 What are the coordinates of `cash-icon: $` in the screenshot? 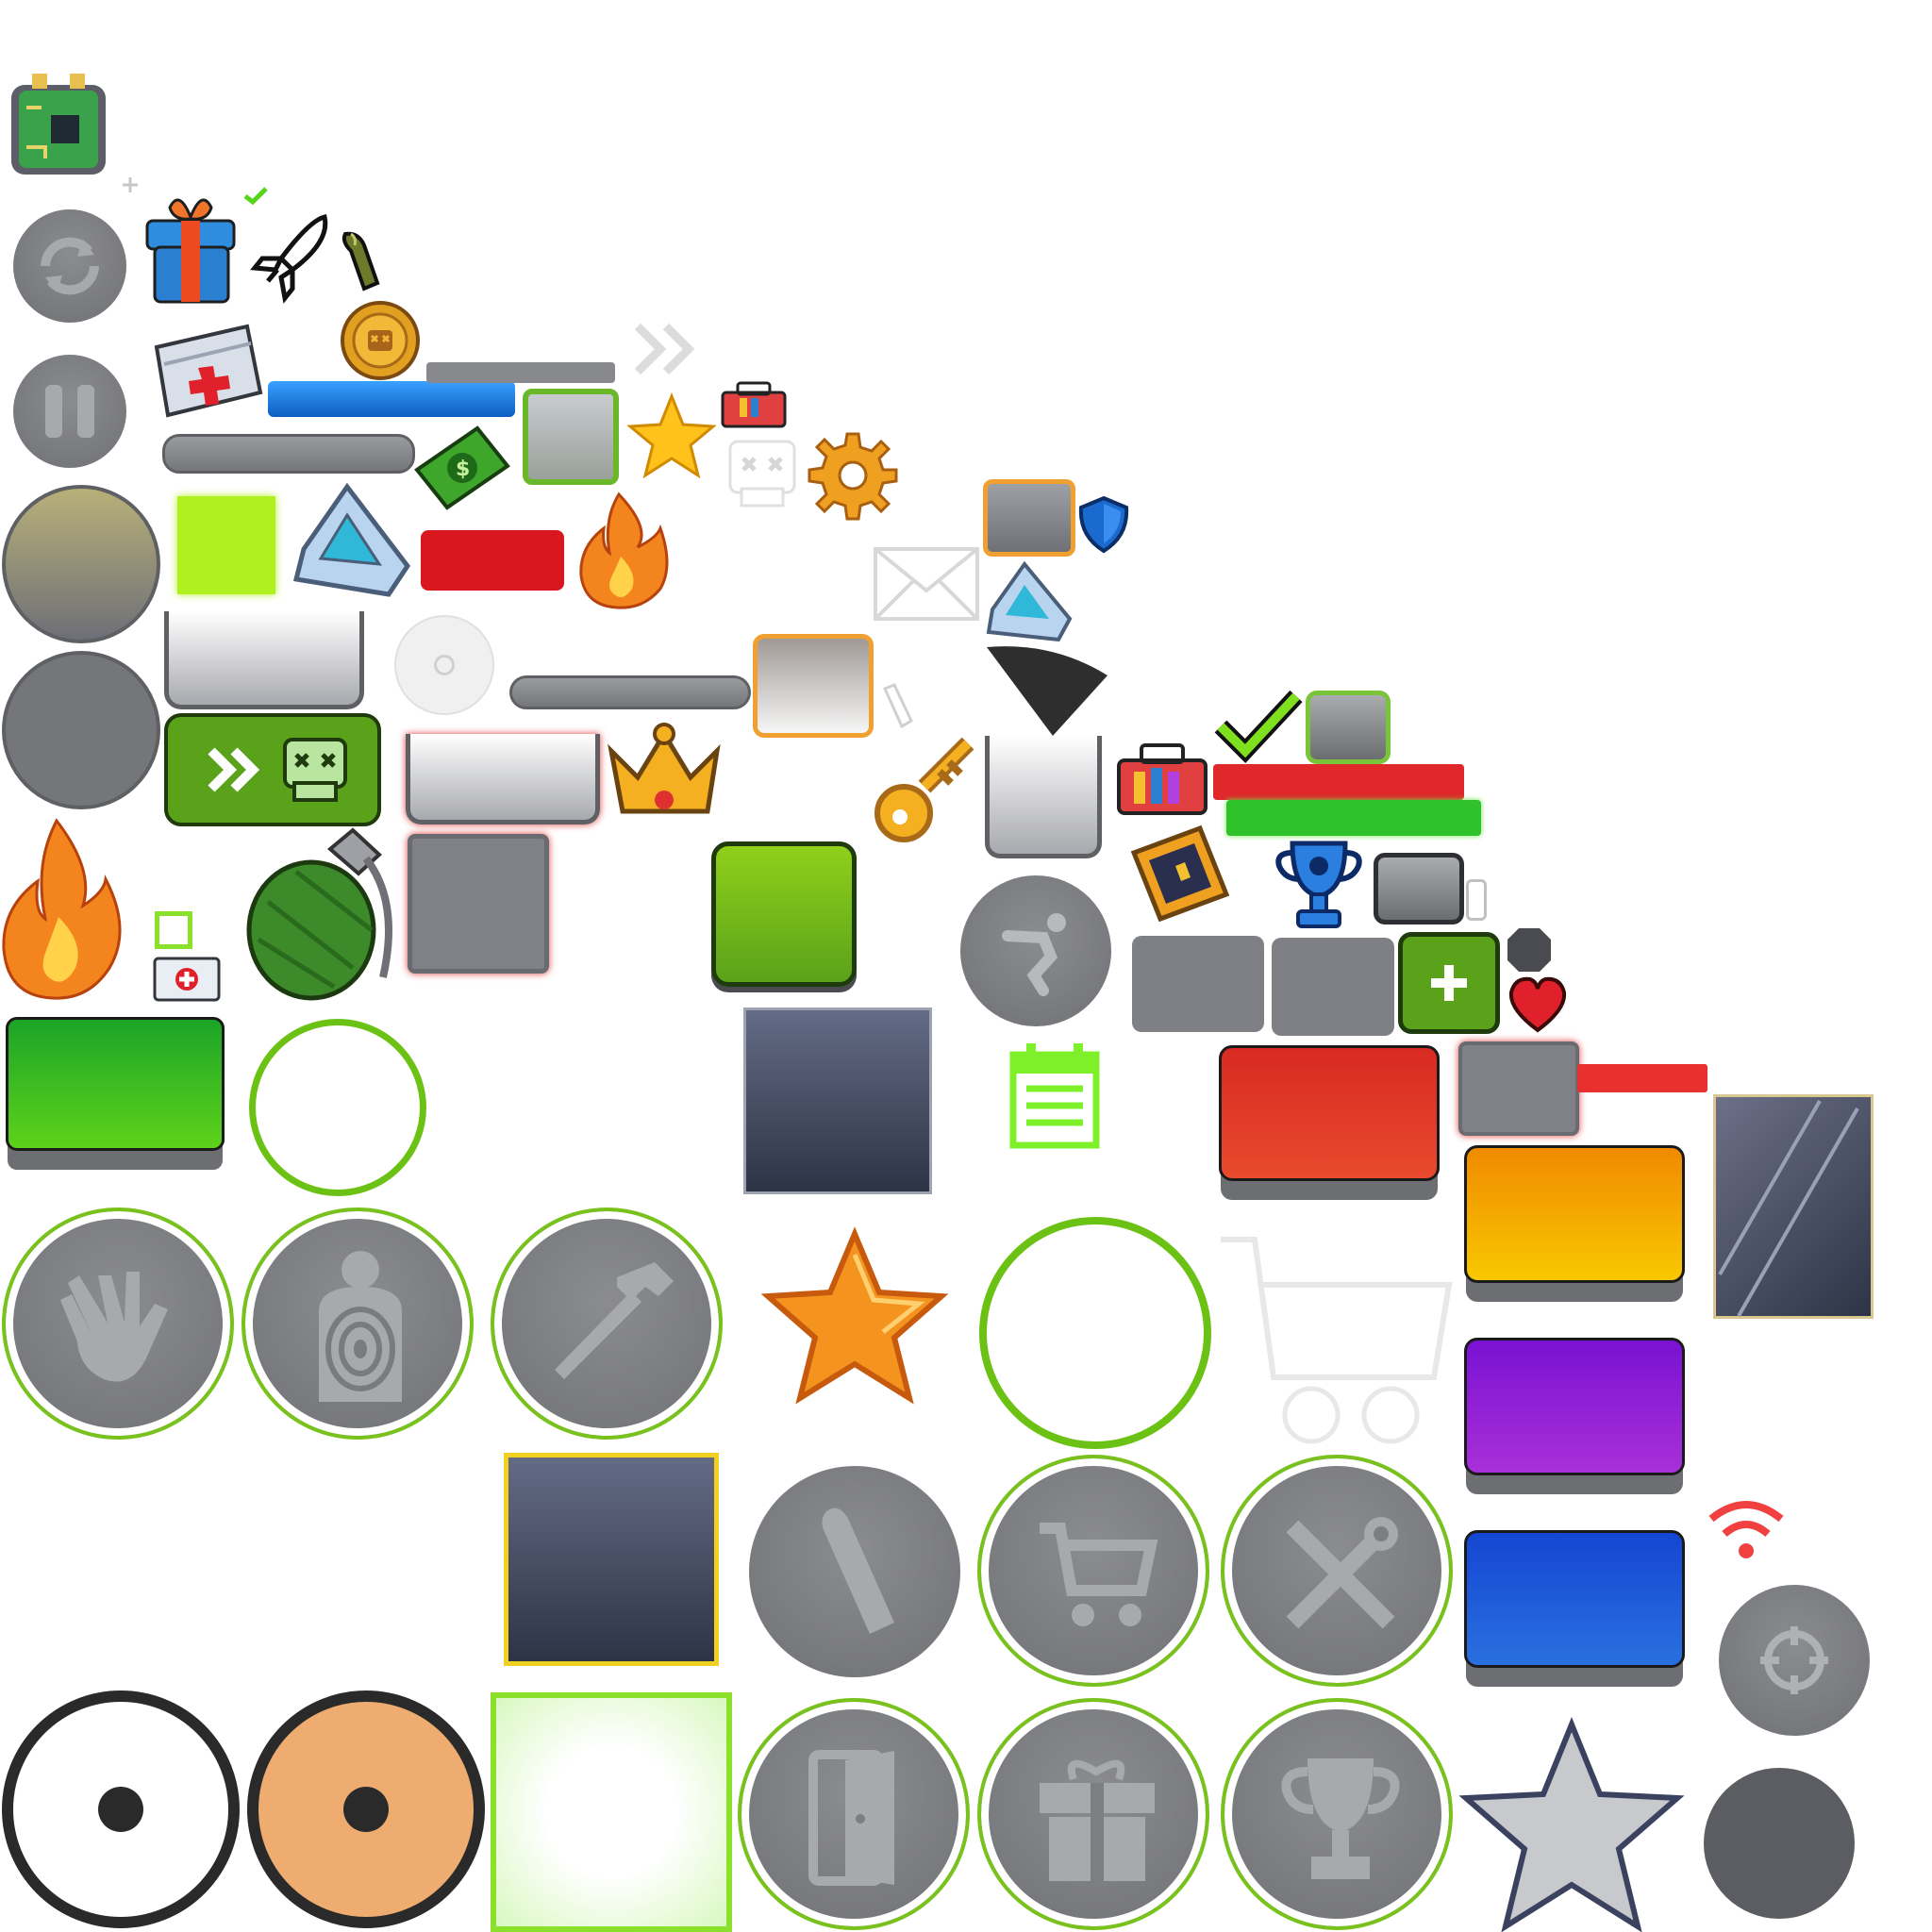 It's located at (462, 467).